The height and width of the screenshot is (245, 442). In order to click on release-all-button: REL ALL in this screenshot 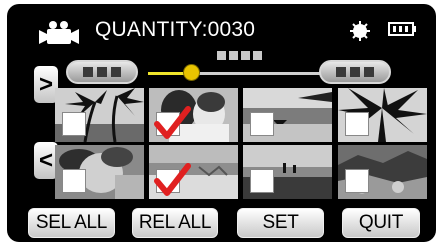, I will do `click(175, 223)`.